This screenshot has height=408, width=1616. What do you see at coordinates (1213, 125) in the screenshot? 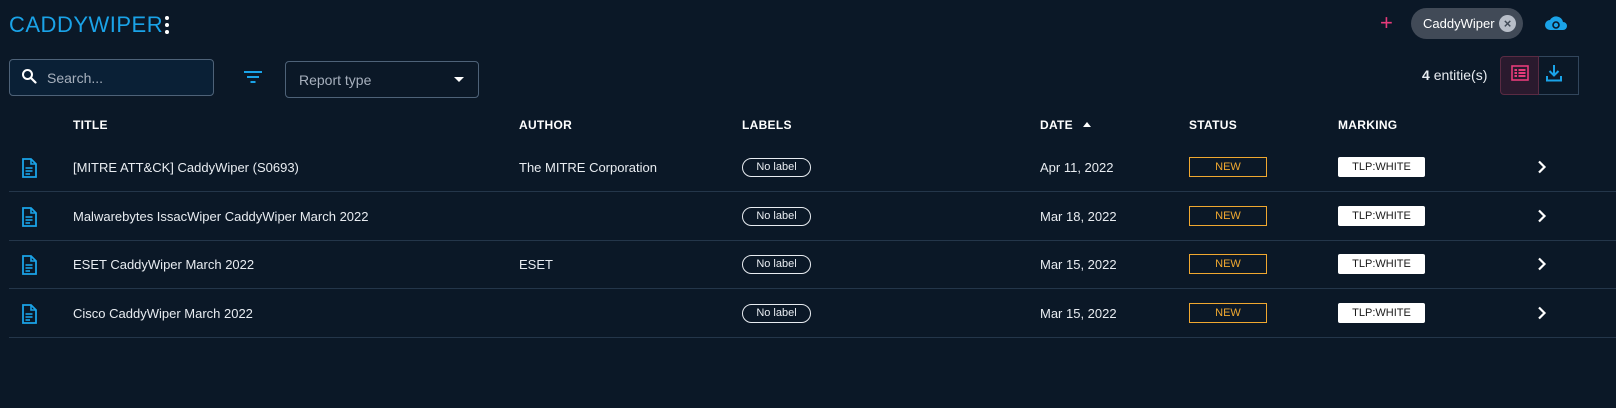
I see `column-header-status: STATUS` at bounding box center [1213, 125].